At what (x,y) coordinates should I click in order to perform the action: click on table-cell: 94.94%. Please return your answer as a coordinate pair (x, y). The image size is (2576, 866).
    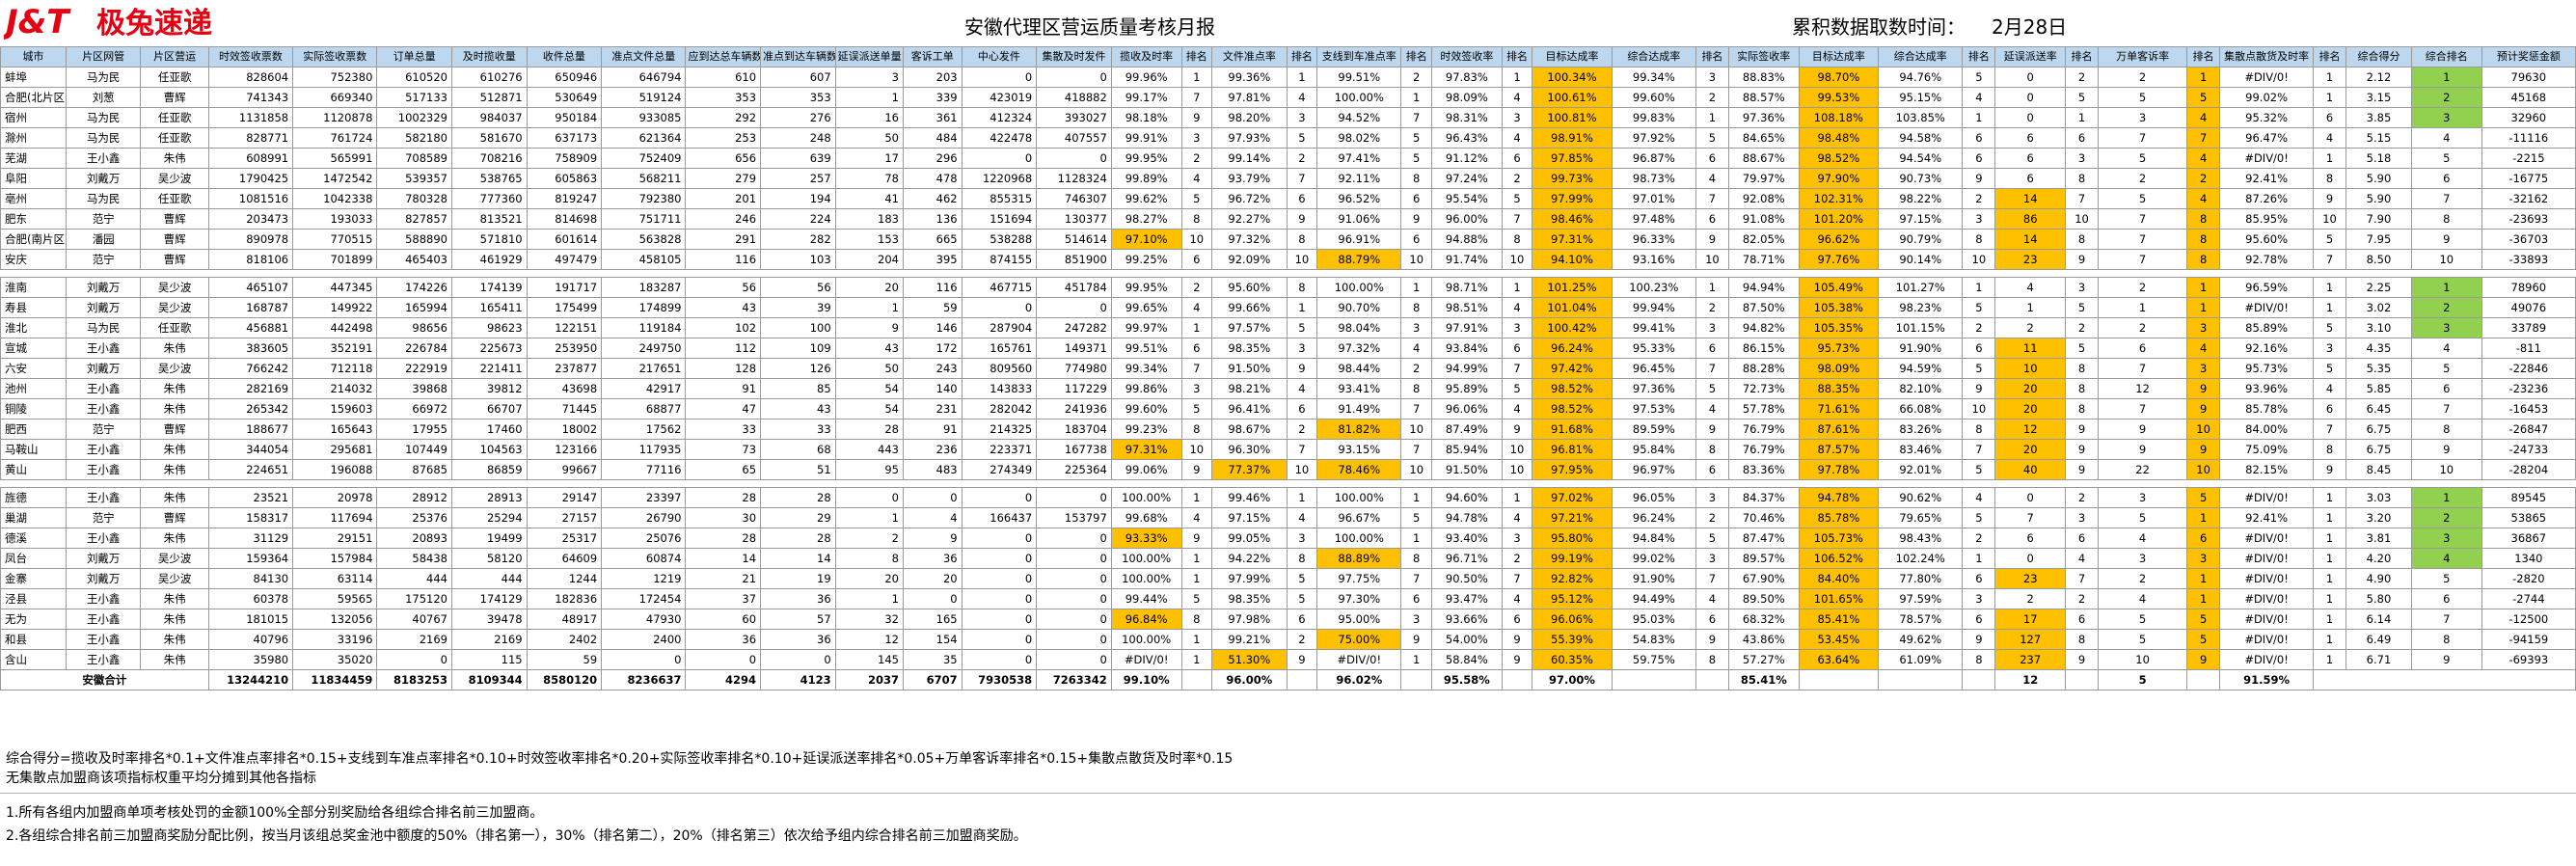
    Looking at the image, I should click on (1763, 287).